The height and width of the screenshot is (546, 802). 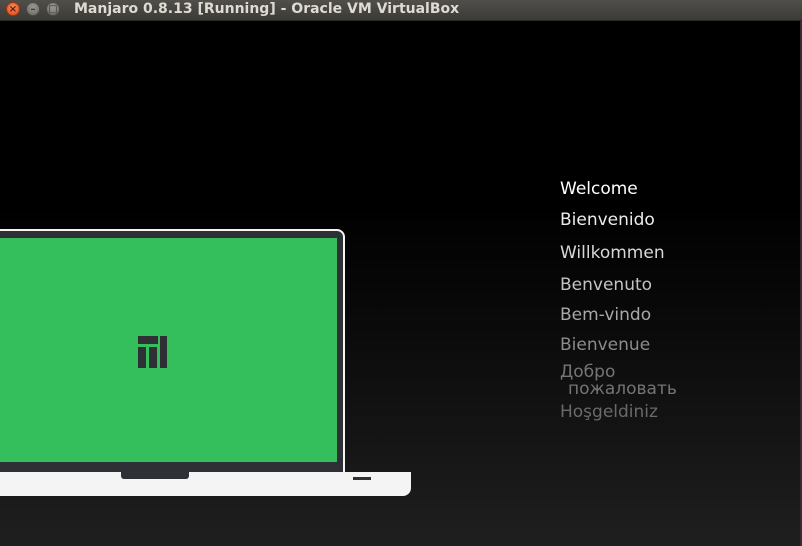 What do you see at coordinates (609, 412) in the screenshot?
I see `welcome-text-turkish: Hoşgeldiniz` at bounding box center [609, 412].